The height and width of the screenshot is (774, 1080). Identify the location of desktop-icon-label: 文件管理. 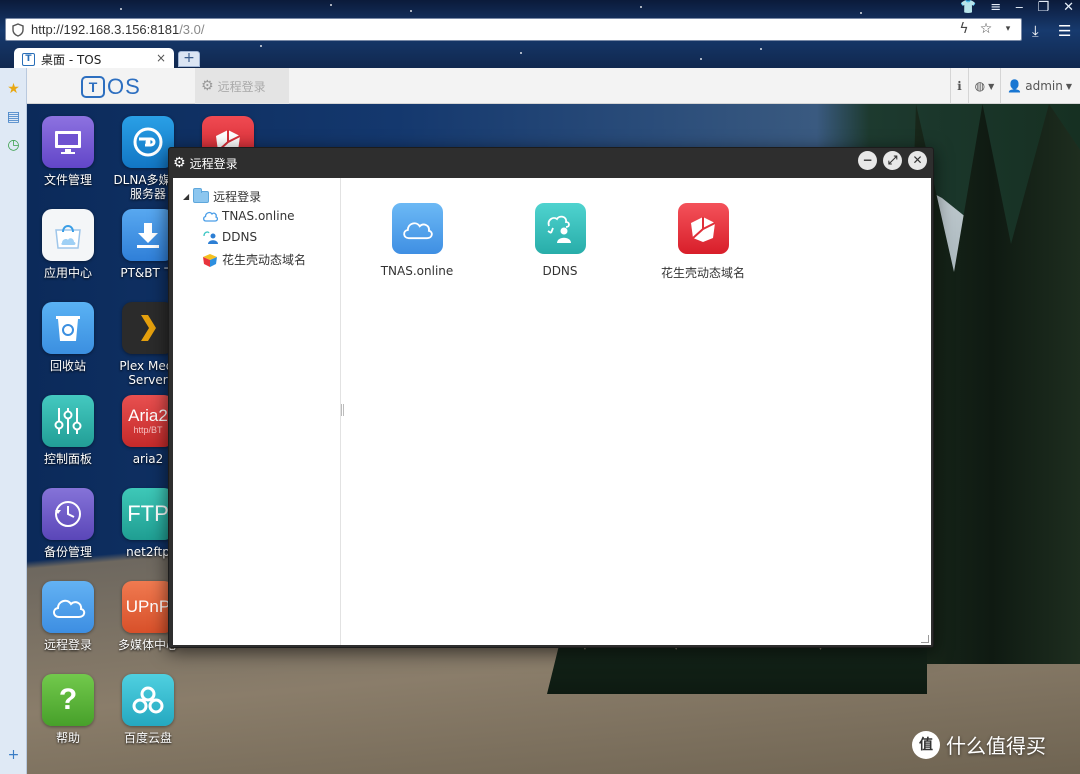
(67, 180).